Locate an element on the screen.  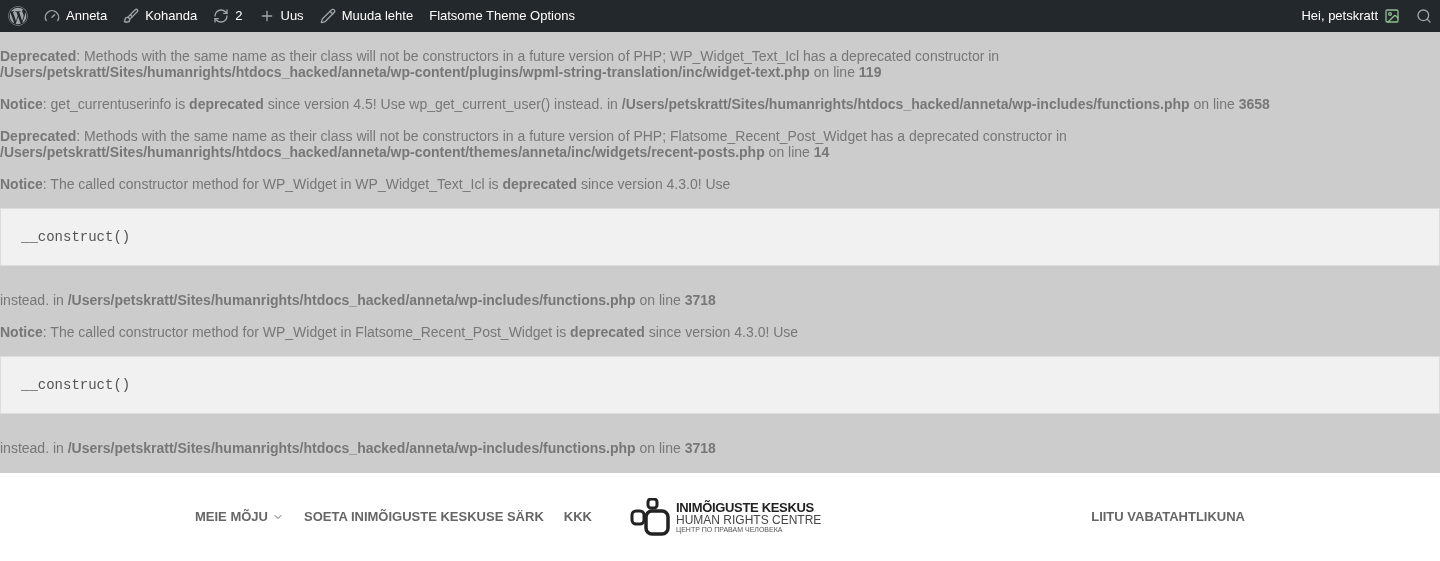
admin-bar-item: Flatsome Theme Options is located at coordinates (502, 16).